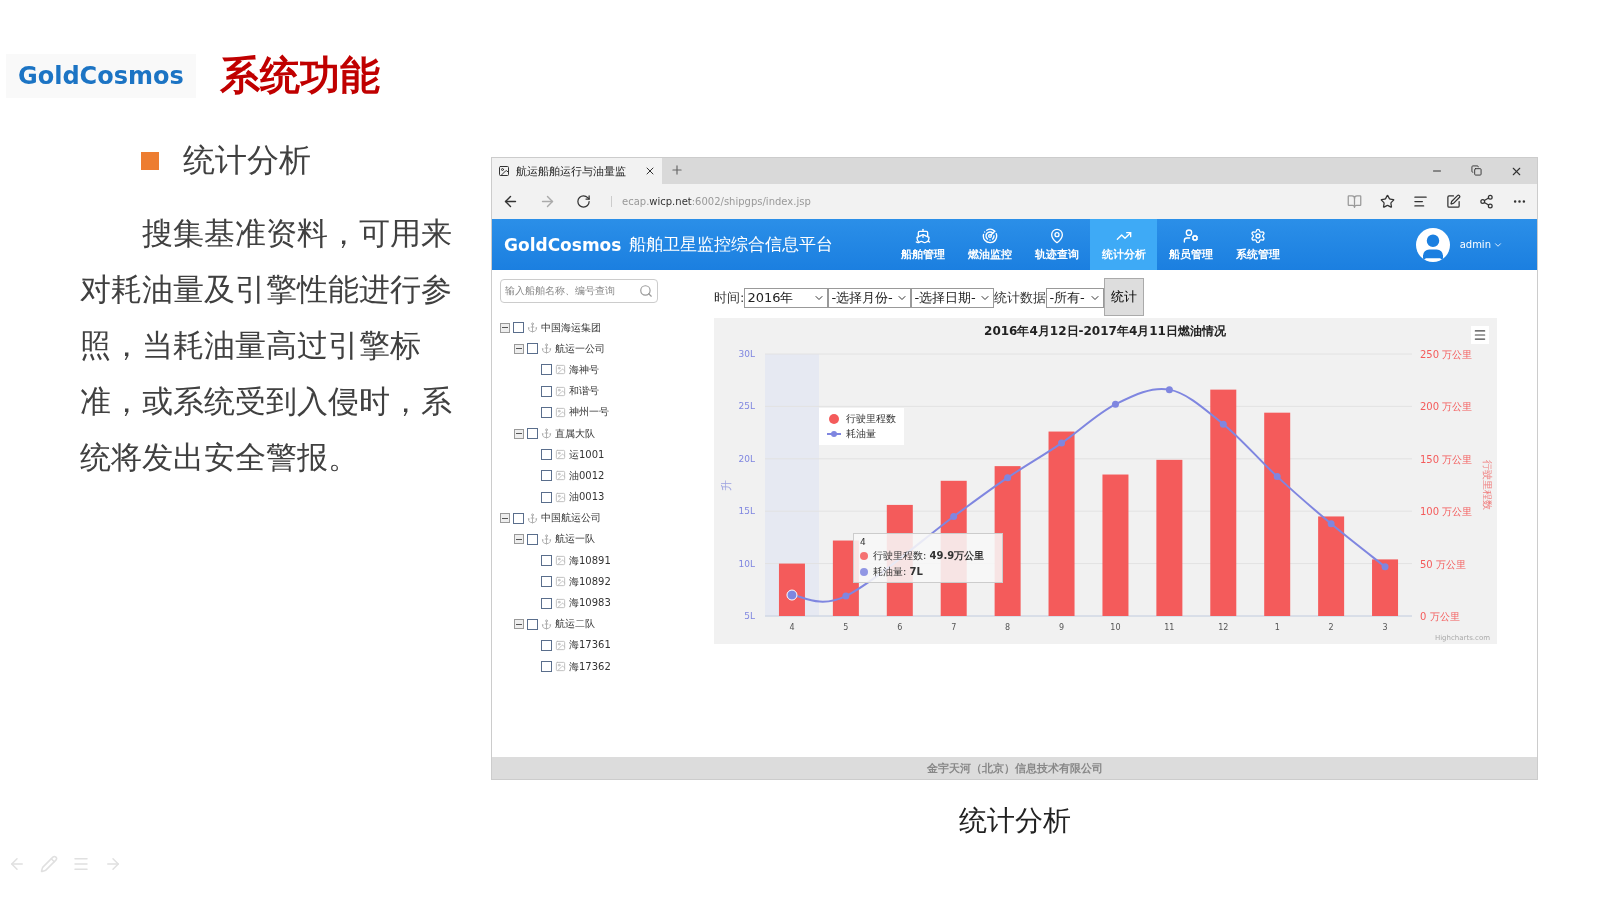  Describe the element at coordinates (1486, 201) in the screenshot. I see `share-icon` at that location.